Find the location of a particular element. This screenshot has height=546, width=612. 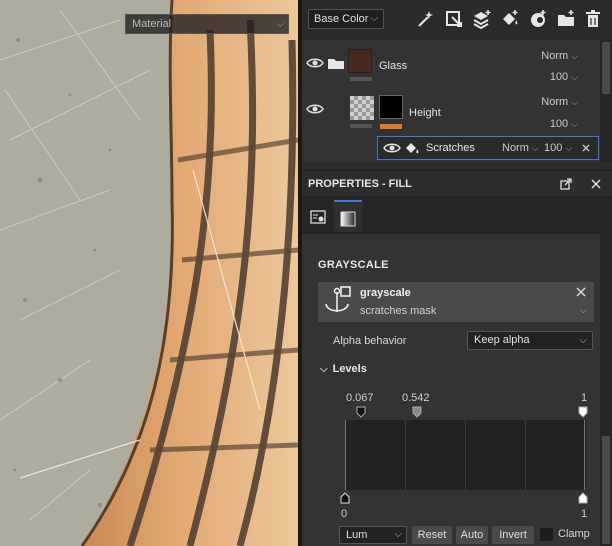

folder-icon is located at coordinates (336, 64).